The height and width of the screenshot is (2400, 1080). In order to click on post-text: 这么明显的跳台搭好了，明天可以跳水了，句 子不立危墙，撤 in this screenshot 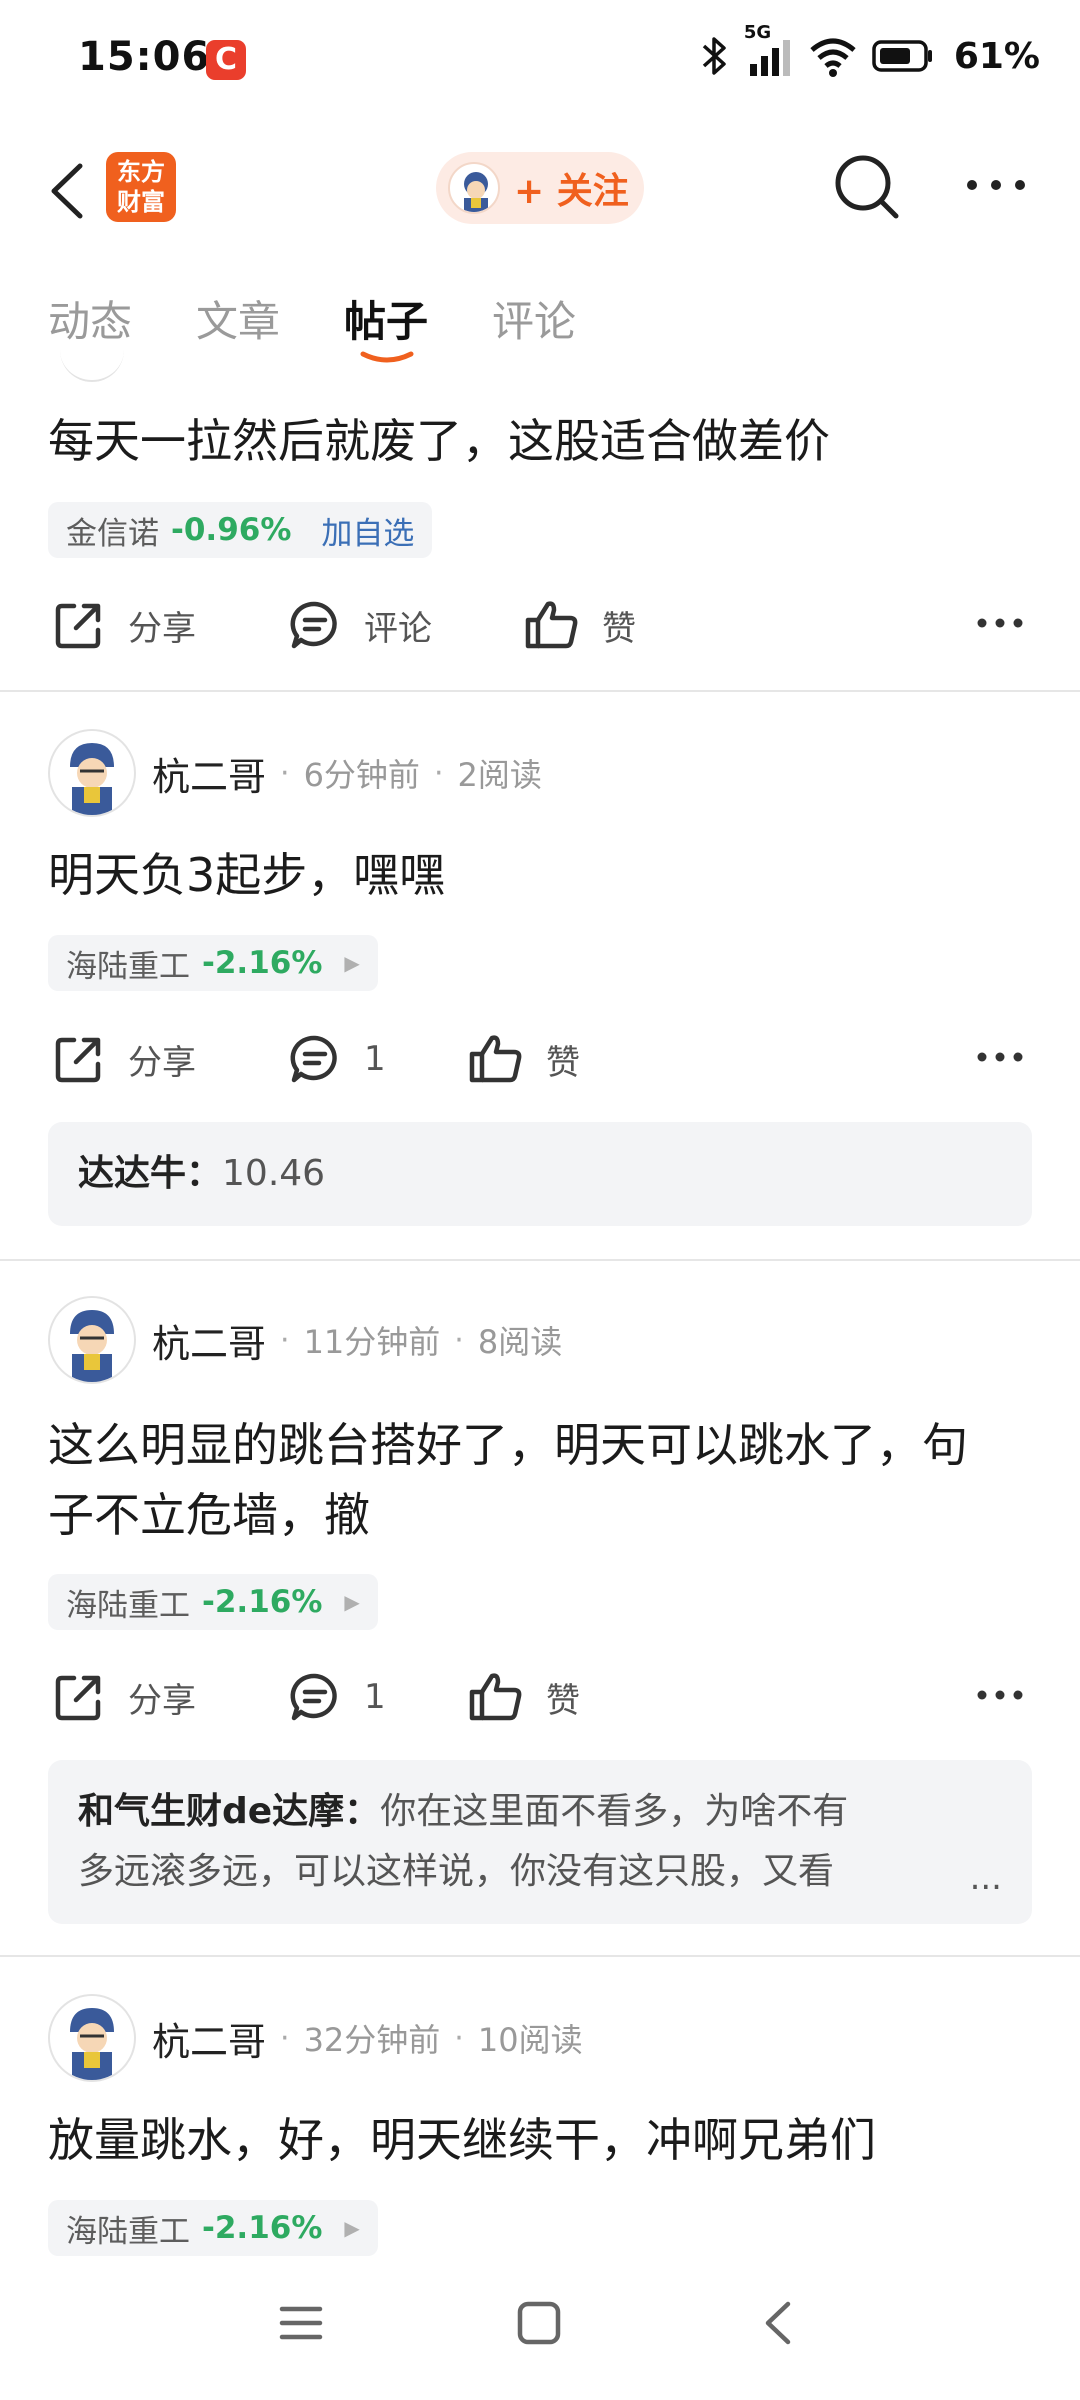, I will do `click(543, 1480)`.